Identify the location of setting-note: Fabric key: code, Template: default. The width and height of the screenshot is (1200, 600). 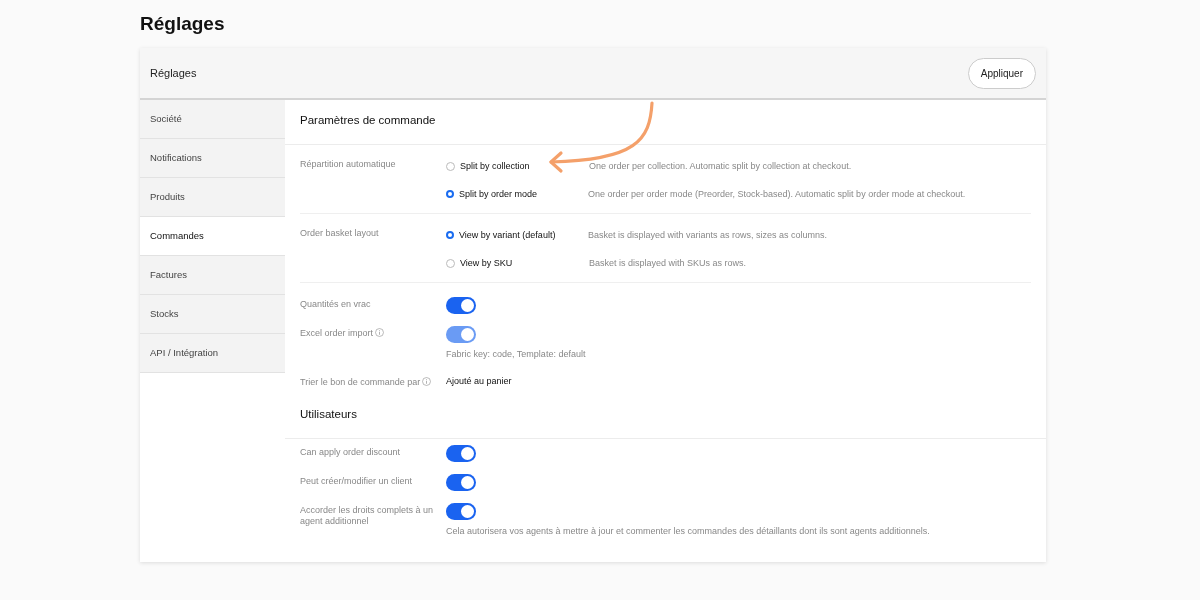
(516, 354).